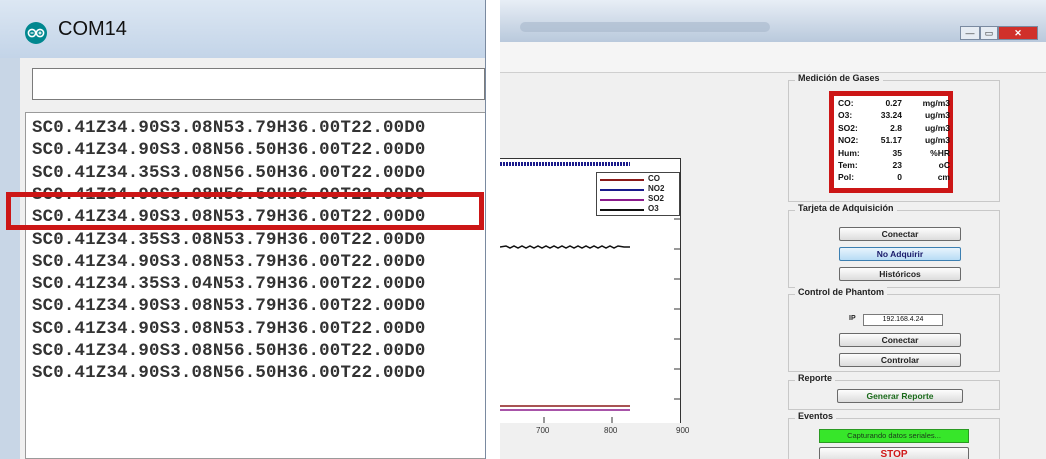  What do you see at coordinates (900, 396) in the screenshot?
I see `generar-reporte-button: Generar Reporte` at bounding box center [900, 396].